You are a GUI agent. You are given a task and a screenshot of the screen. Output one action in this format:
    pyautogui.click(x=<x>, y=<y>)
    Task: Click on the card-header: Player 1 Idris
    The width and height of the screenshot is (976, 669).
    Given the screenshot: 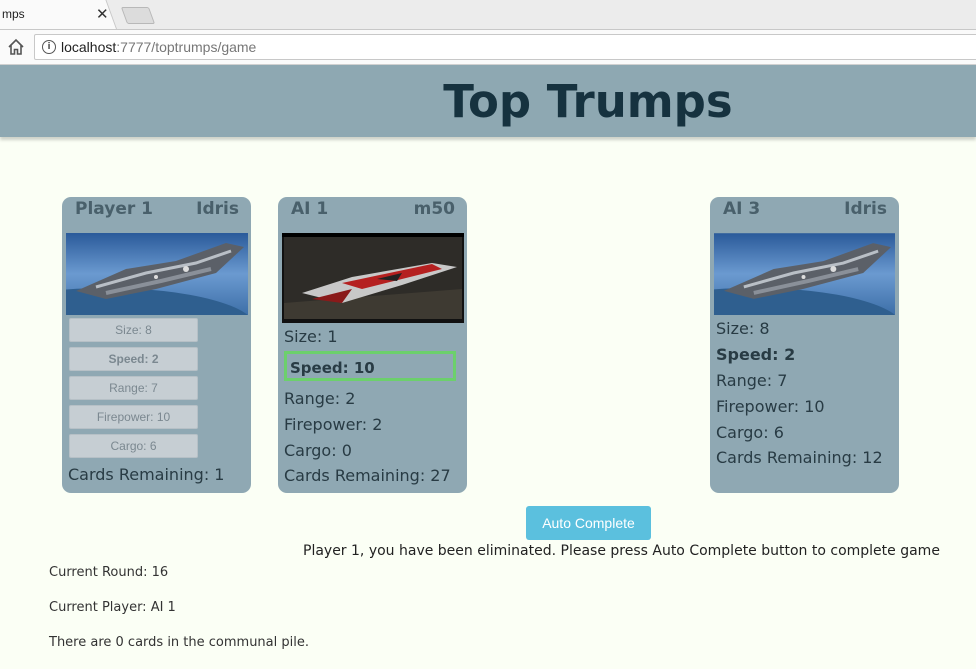 What is the action you would take?
    pyautogui.click(x=157, y=211)
    